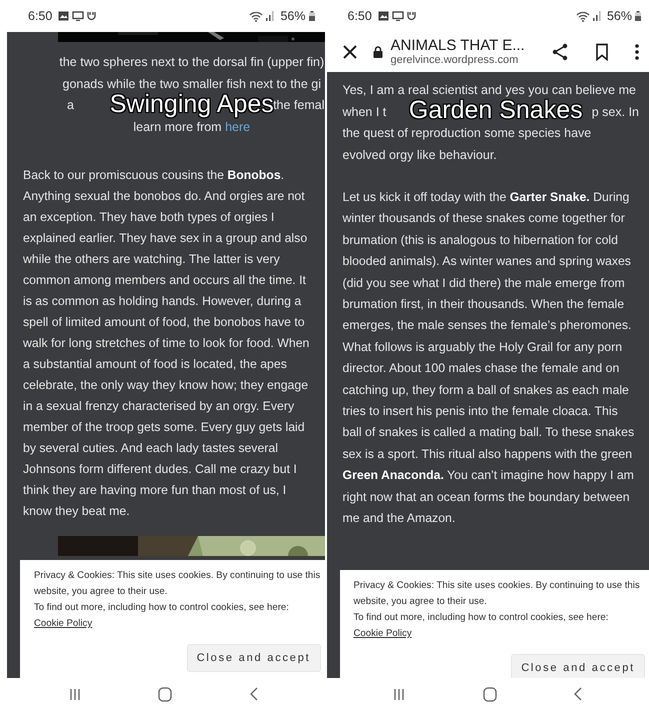  I want to click on article-text: the femal, so click(298, 105).